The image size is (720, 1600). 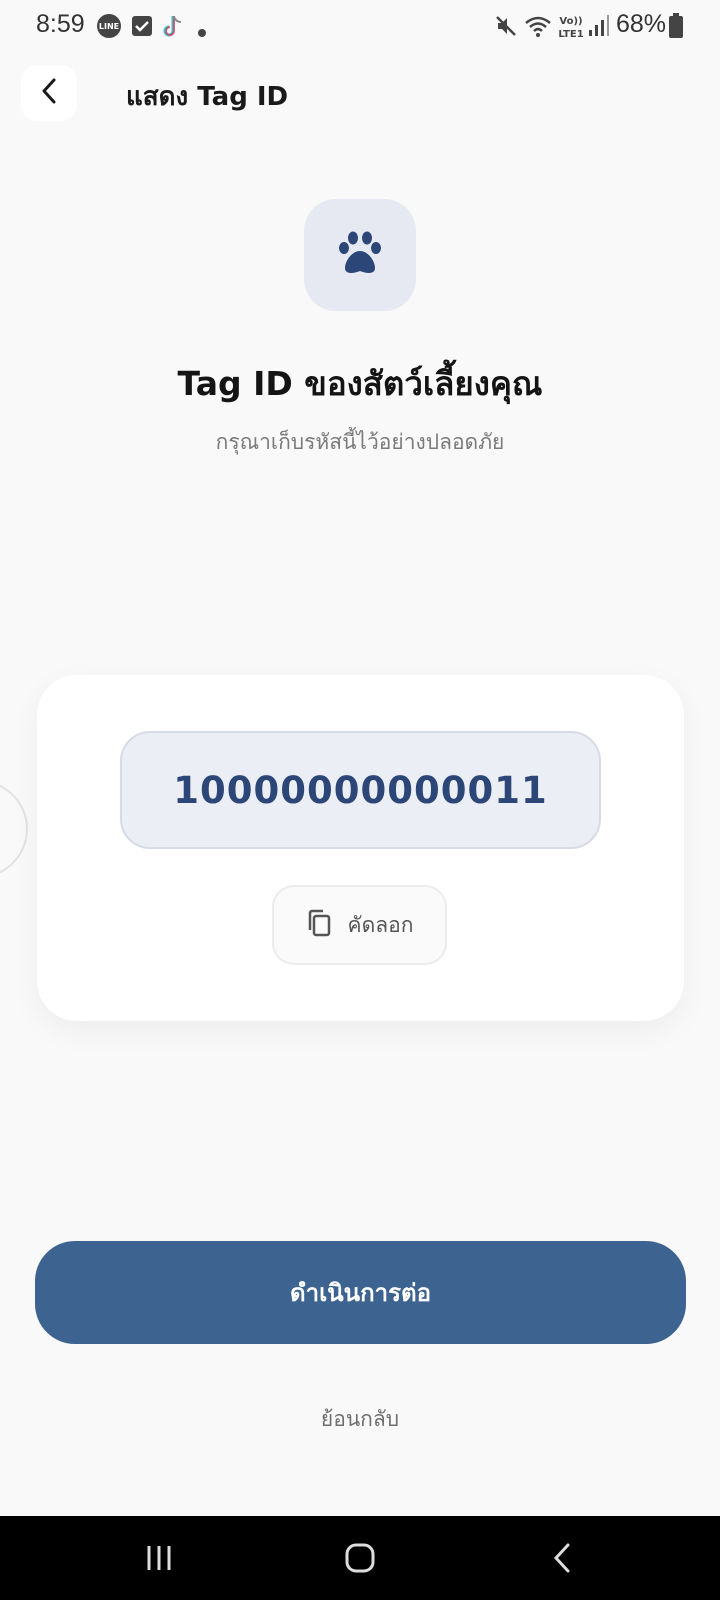 I want to click on back-button, so click(x=49, y=93).